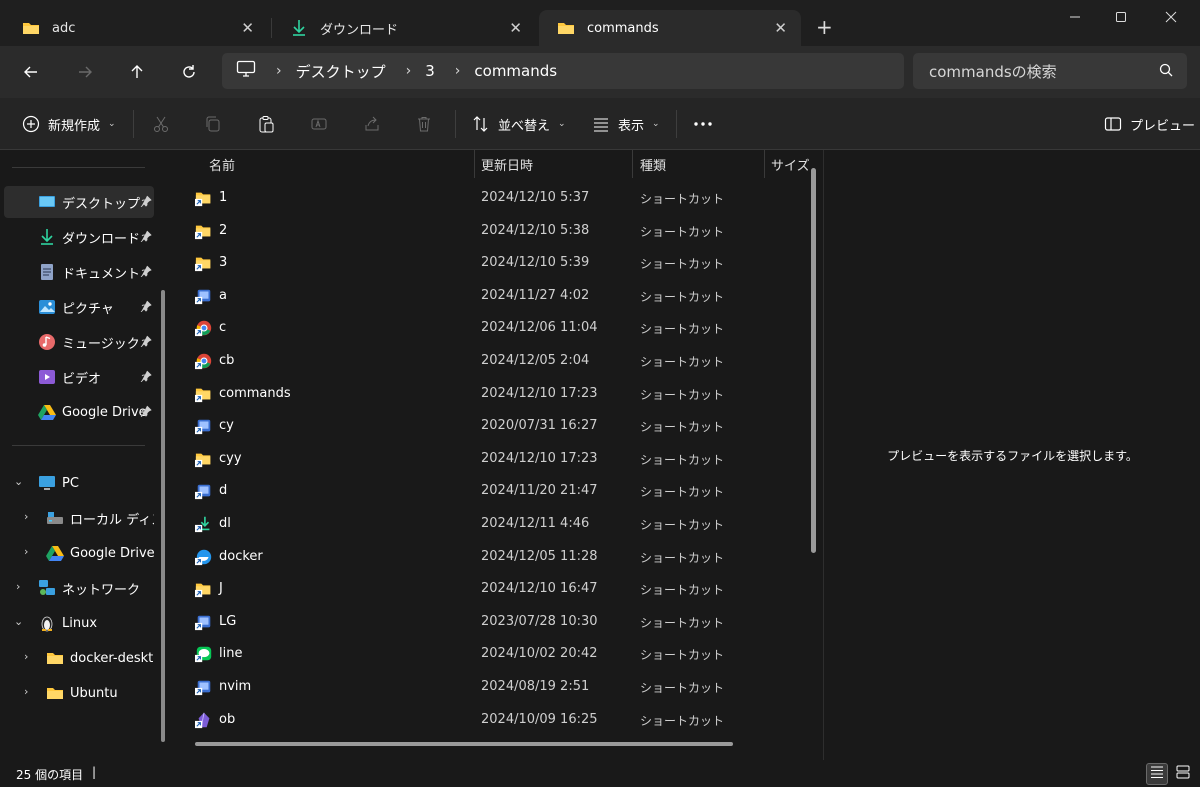 The image size is (1200, 787). Describe the element at coordinates (515, 71) in the screenshot. I see `breadcrumb-commands: commands` at that location.